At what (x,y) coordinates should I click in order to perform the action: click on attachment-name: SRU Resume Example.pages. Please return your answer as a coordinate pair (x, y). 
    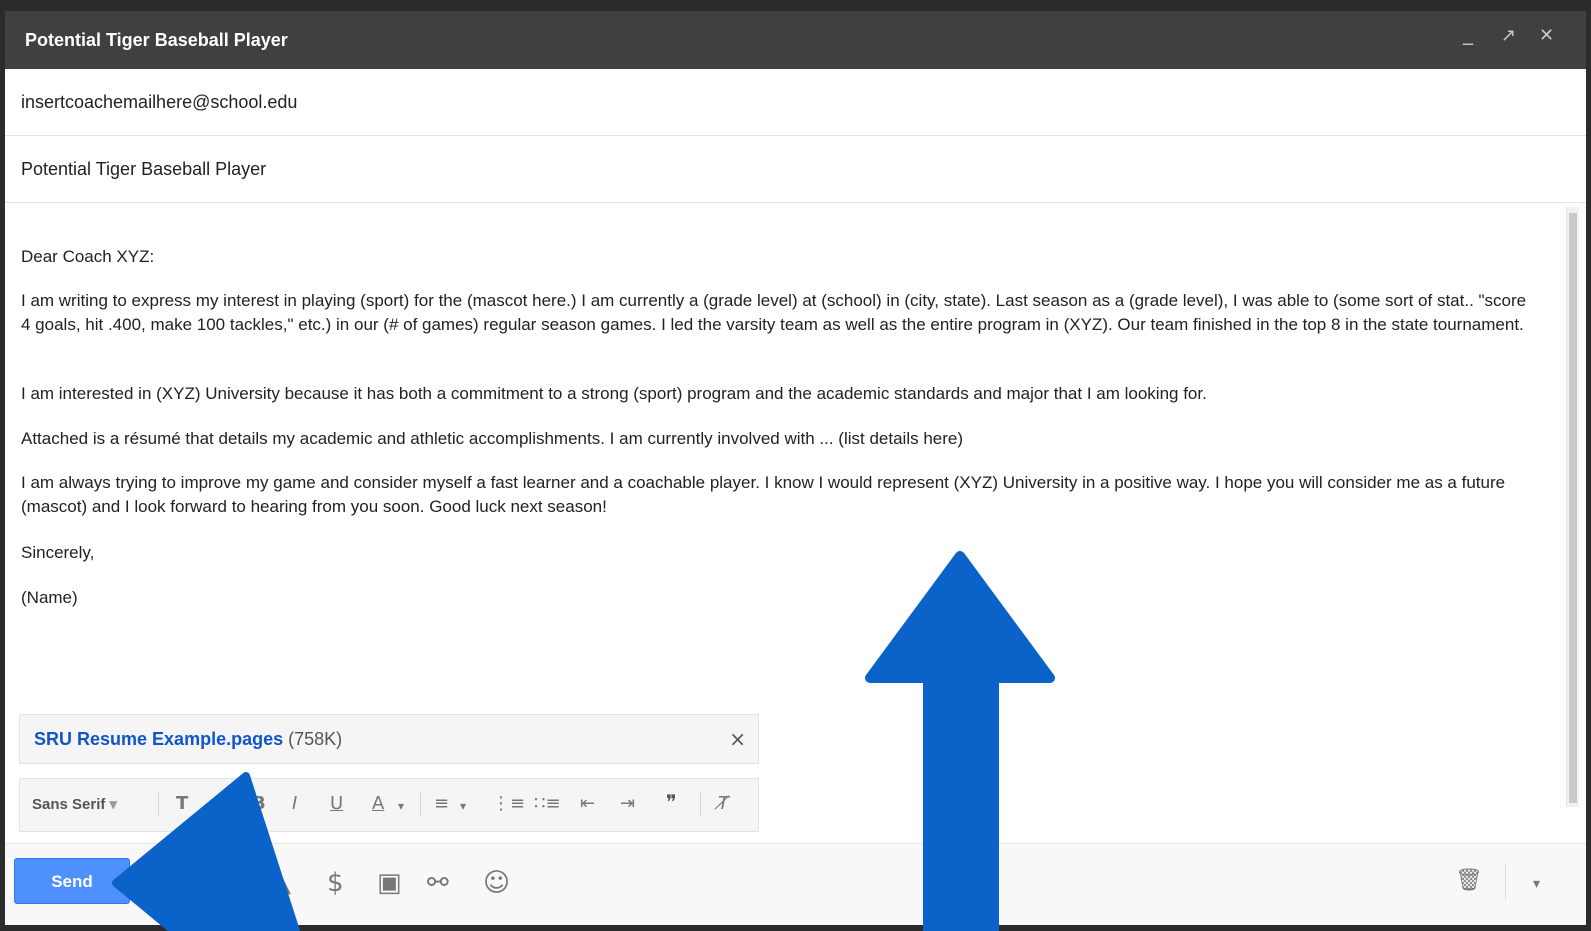
    Looking at the image, I should click on (158, 739).